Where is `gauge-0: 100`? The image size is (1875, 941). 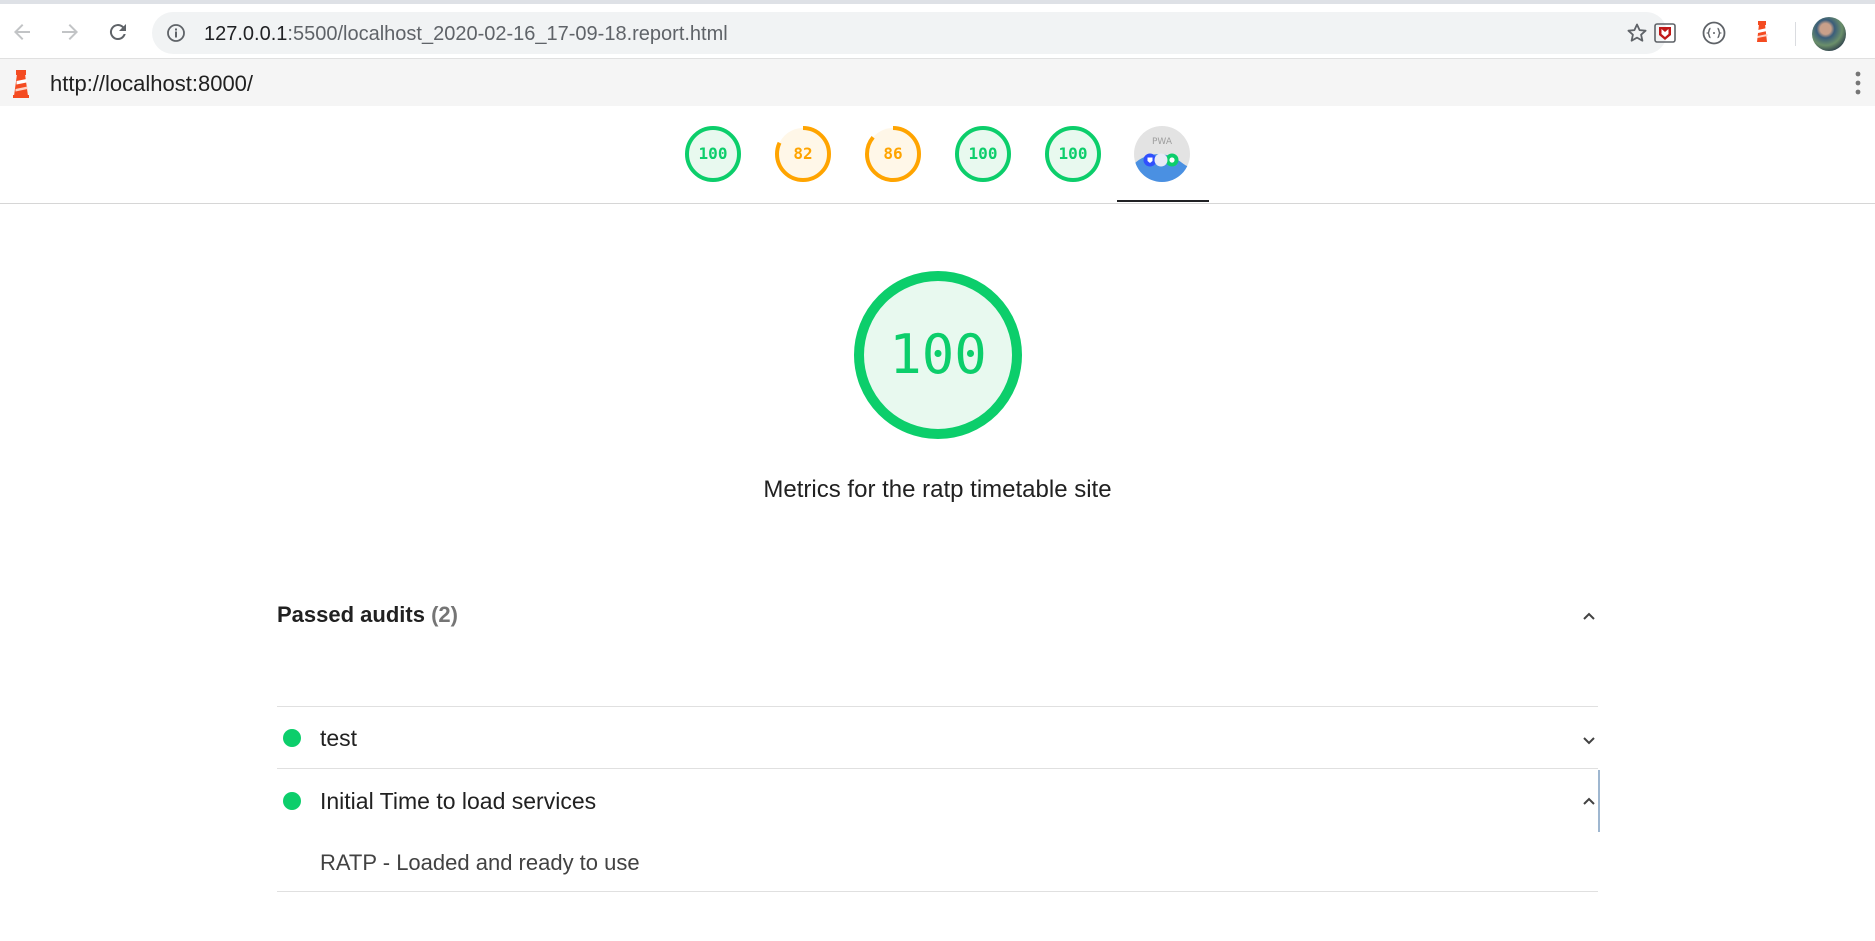 gauge-0: 100 is located at coordinates (713, 154).